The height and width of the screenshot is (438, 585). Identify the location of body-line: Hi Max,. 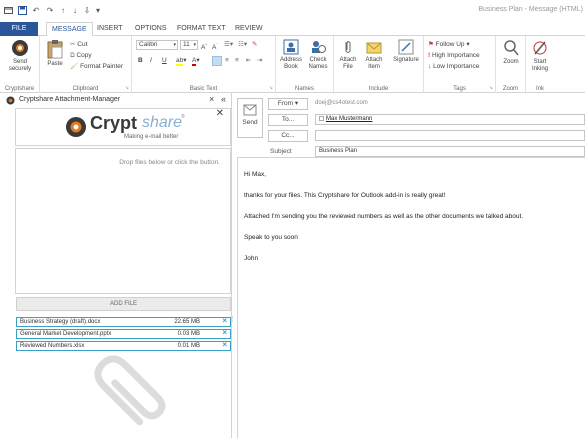
(255, 174).